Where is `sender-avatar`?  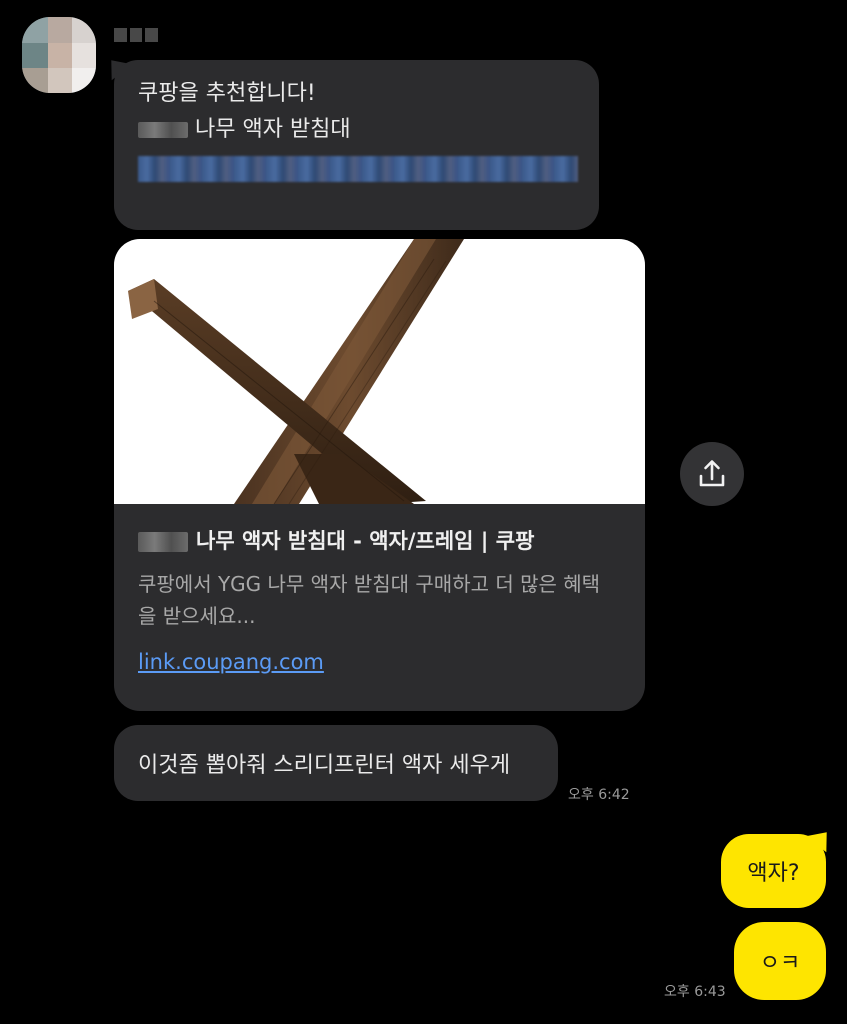
sender-avatar is located at coordinates (59, 55).